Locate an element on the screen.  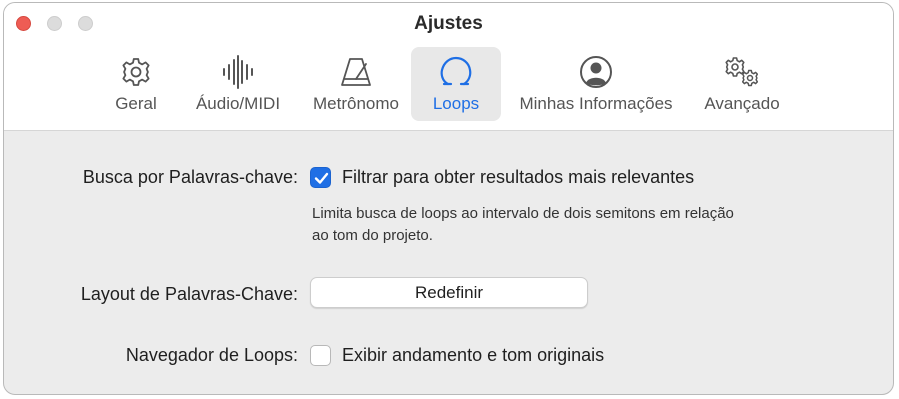
tab-label: Avançado is located at coordinates (742, 103).